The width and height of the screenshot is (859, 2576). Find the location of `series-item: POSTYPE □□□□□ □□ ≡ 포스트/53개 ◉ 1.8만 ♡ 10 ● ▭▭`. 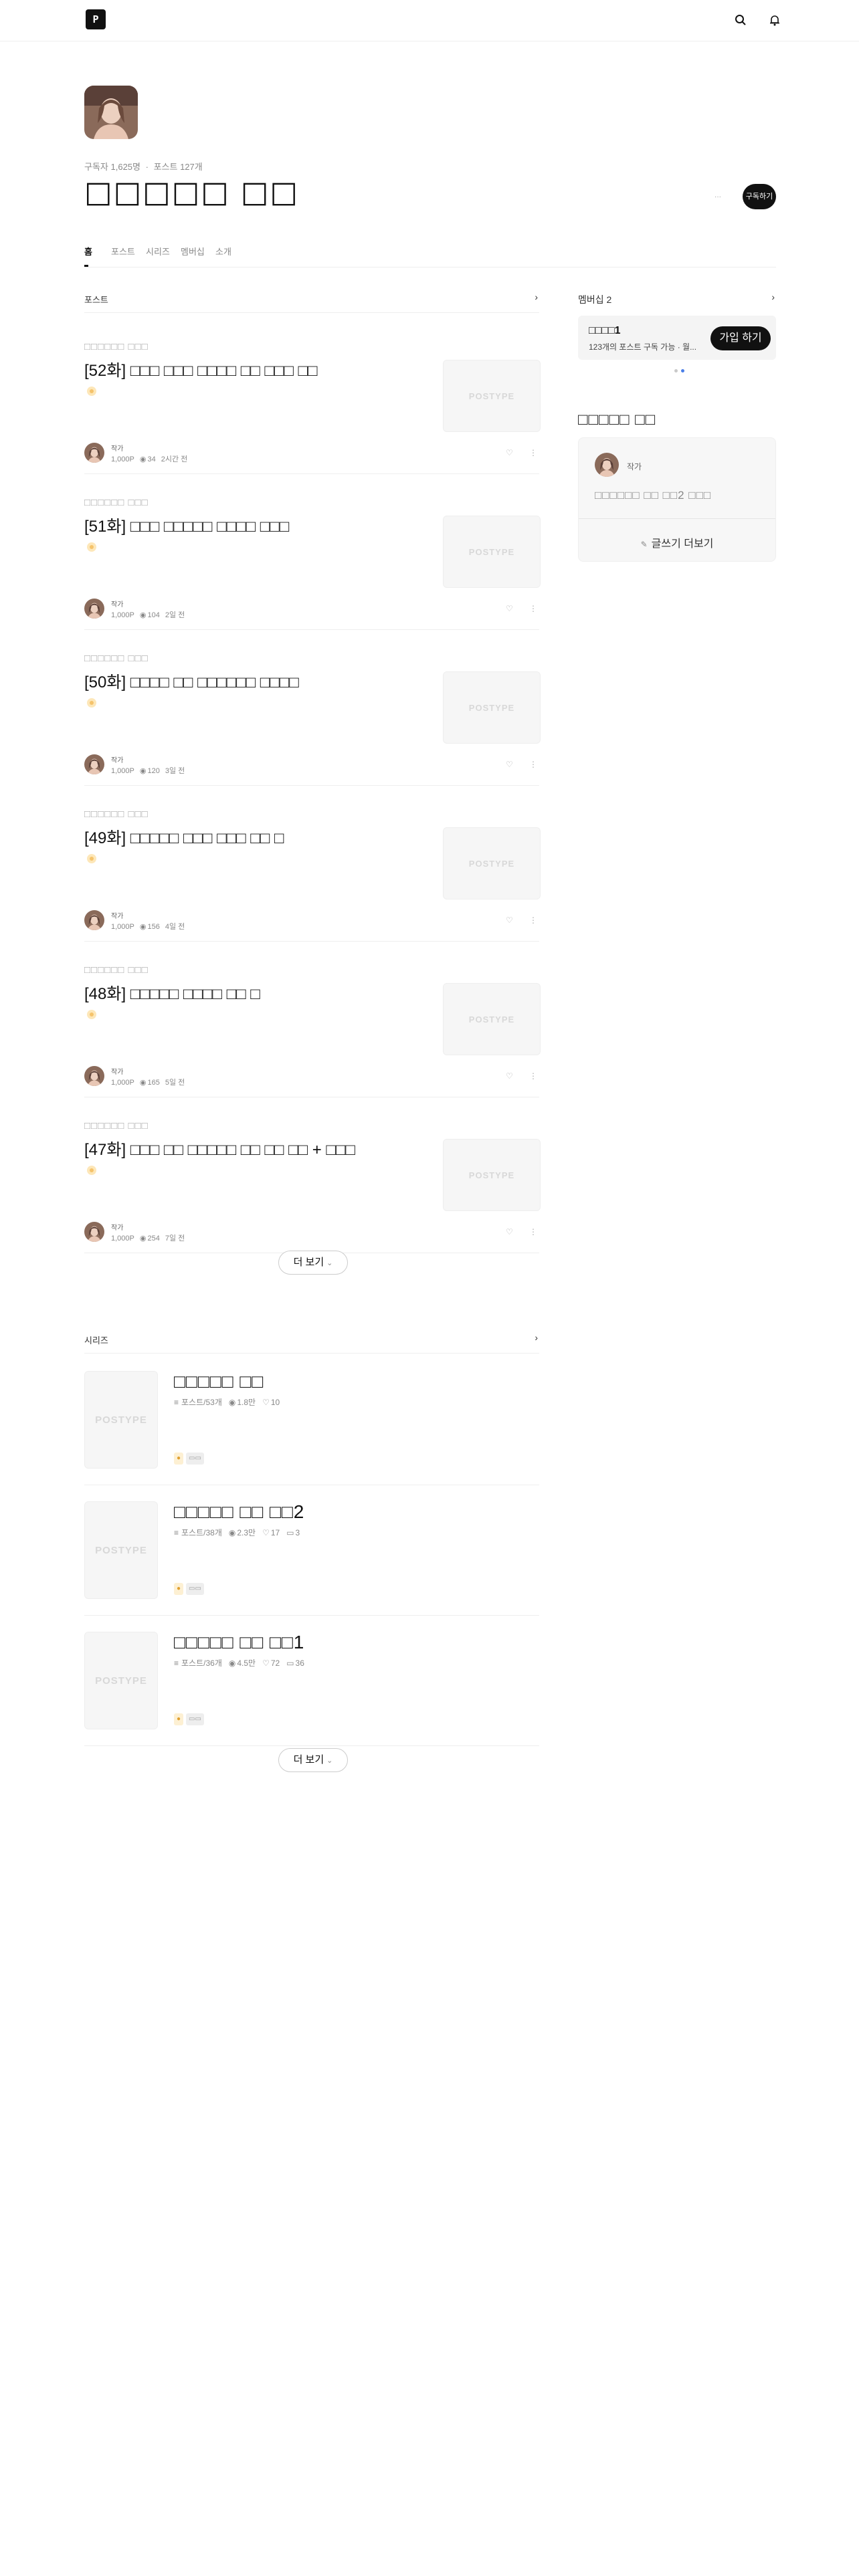

series-item: POSTYPE □□□□□ □□ ≡ 포스트/53개 ◉ 1.8만 ♡ 10 ● ▭▭ is located at coordinates (311, 1420).